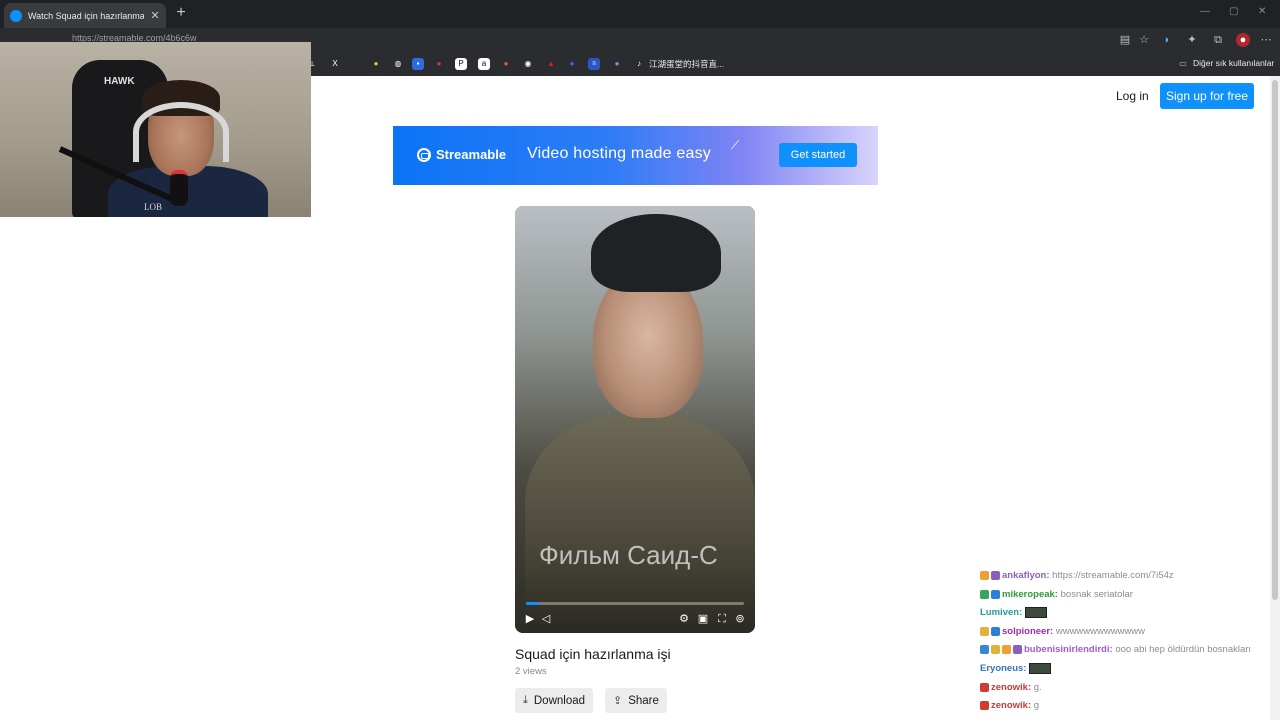  I want to click on bookmark-icon: ▲, so click(551, 64).